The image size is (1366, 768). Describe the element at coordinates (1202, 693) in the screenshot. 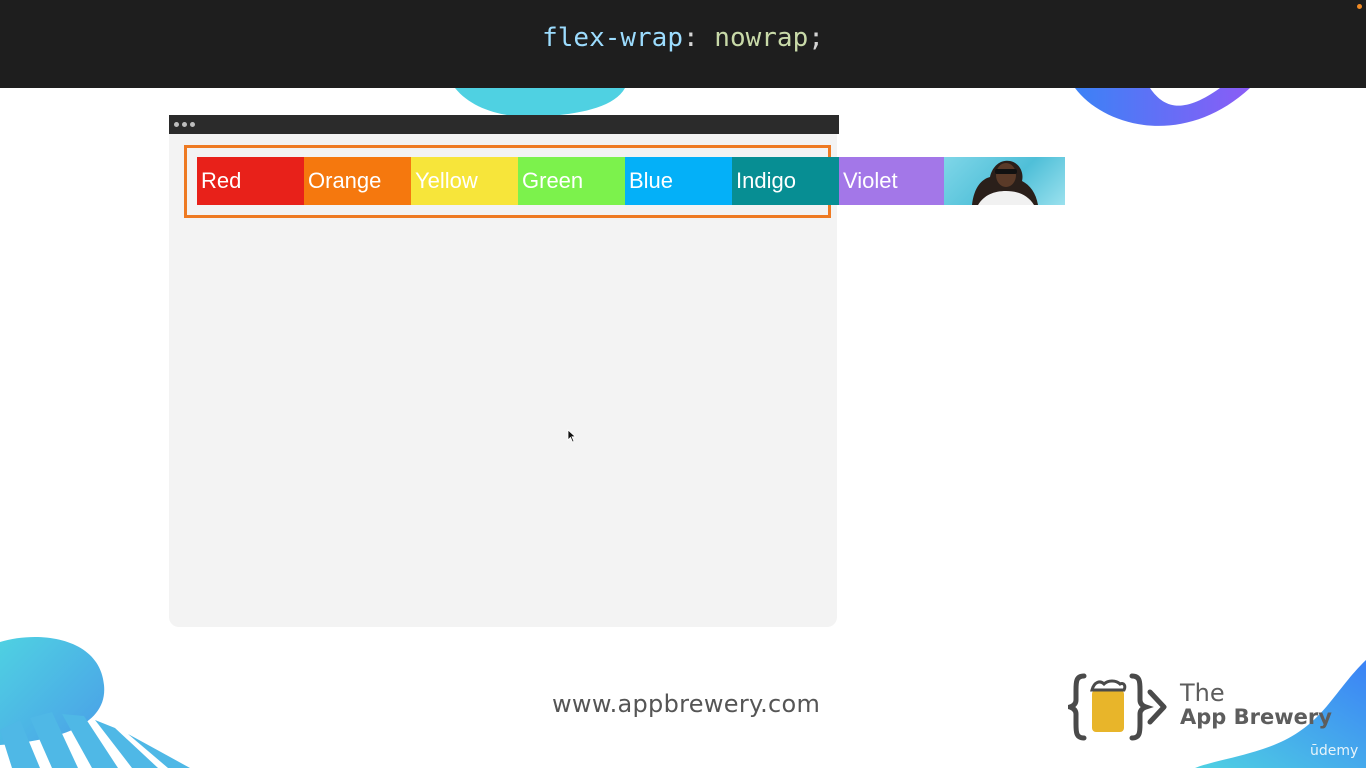

I see `logo-text-the: The` at that location.